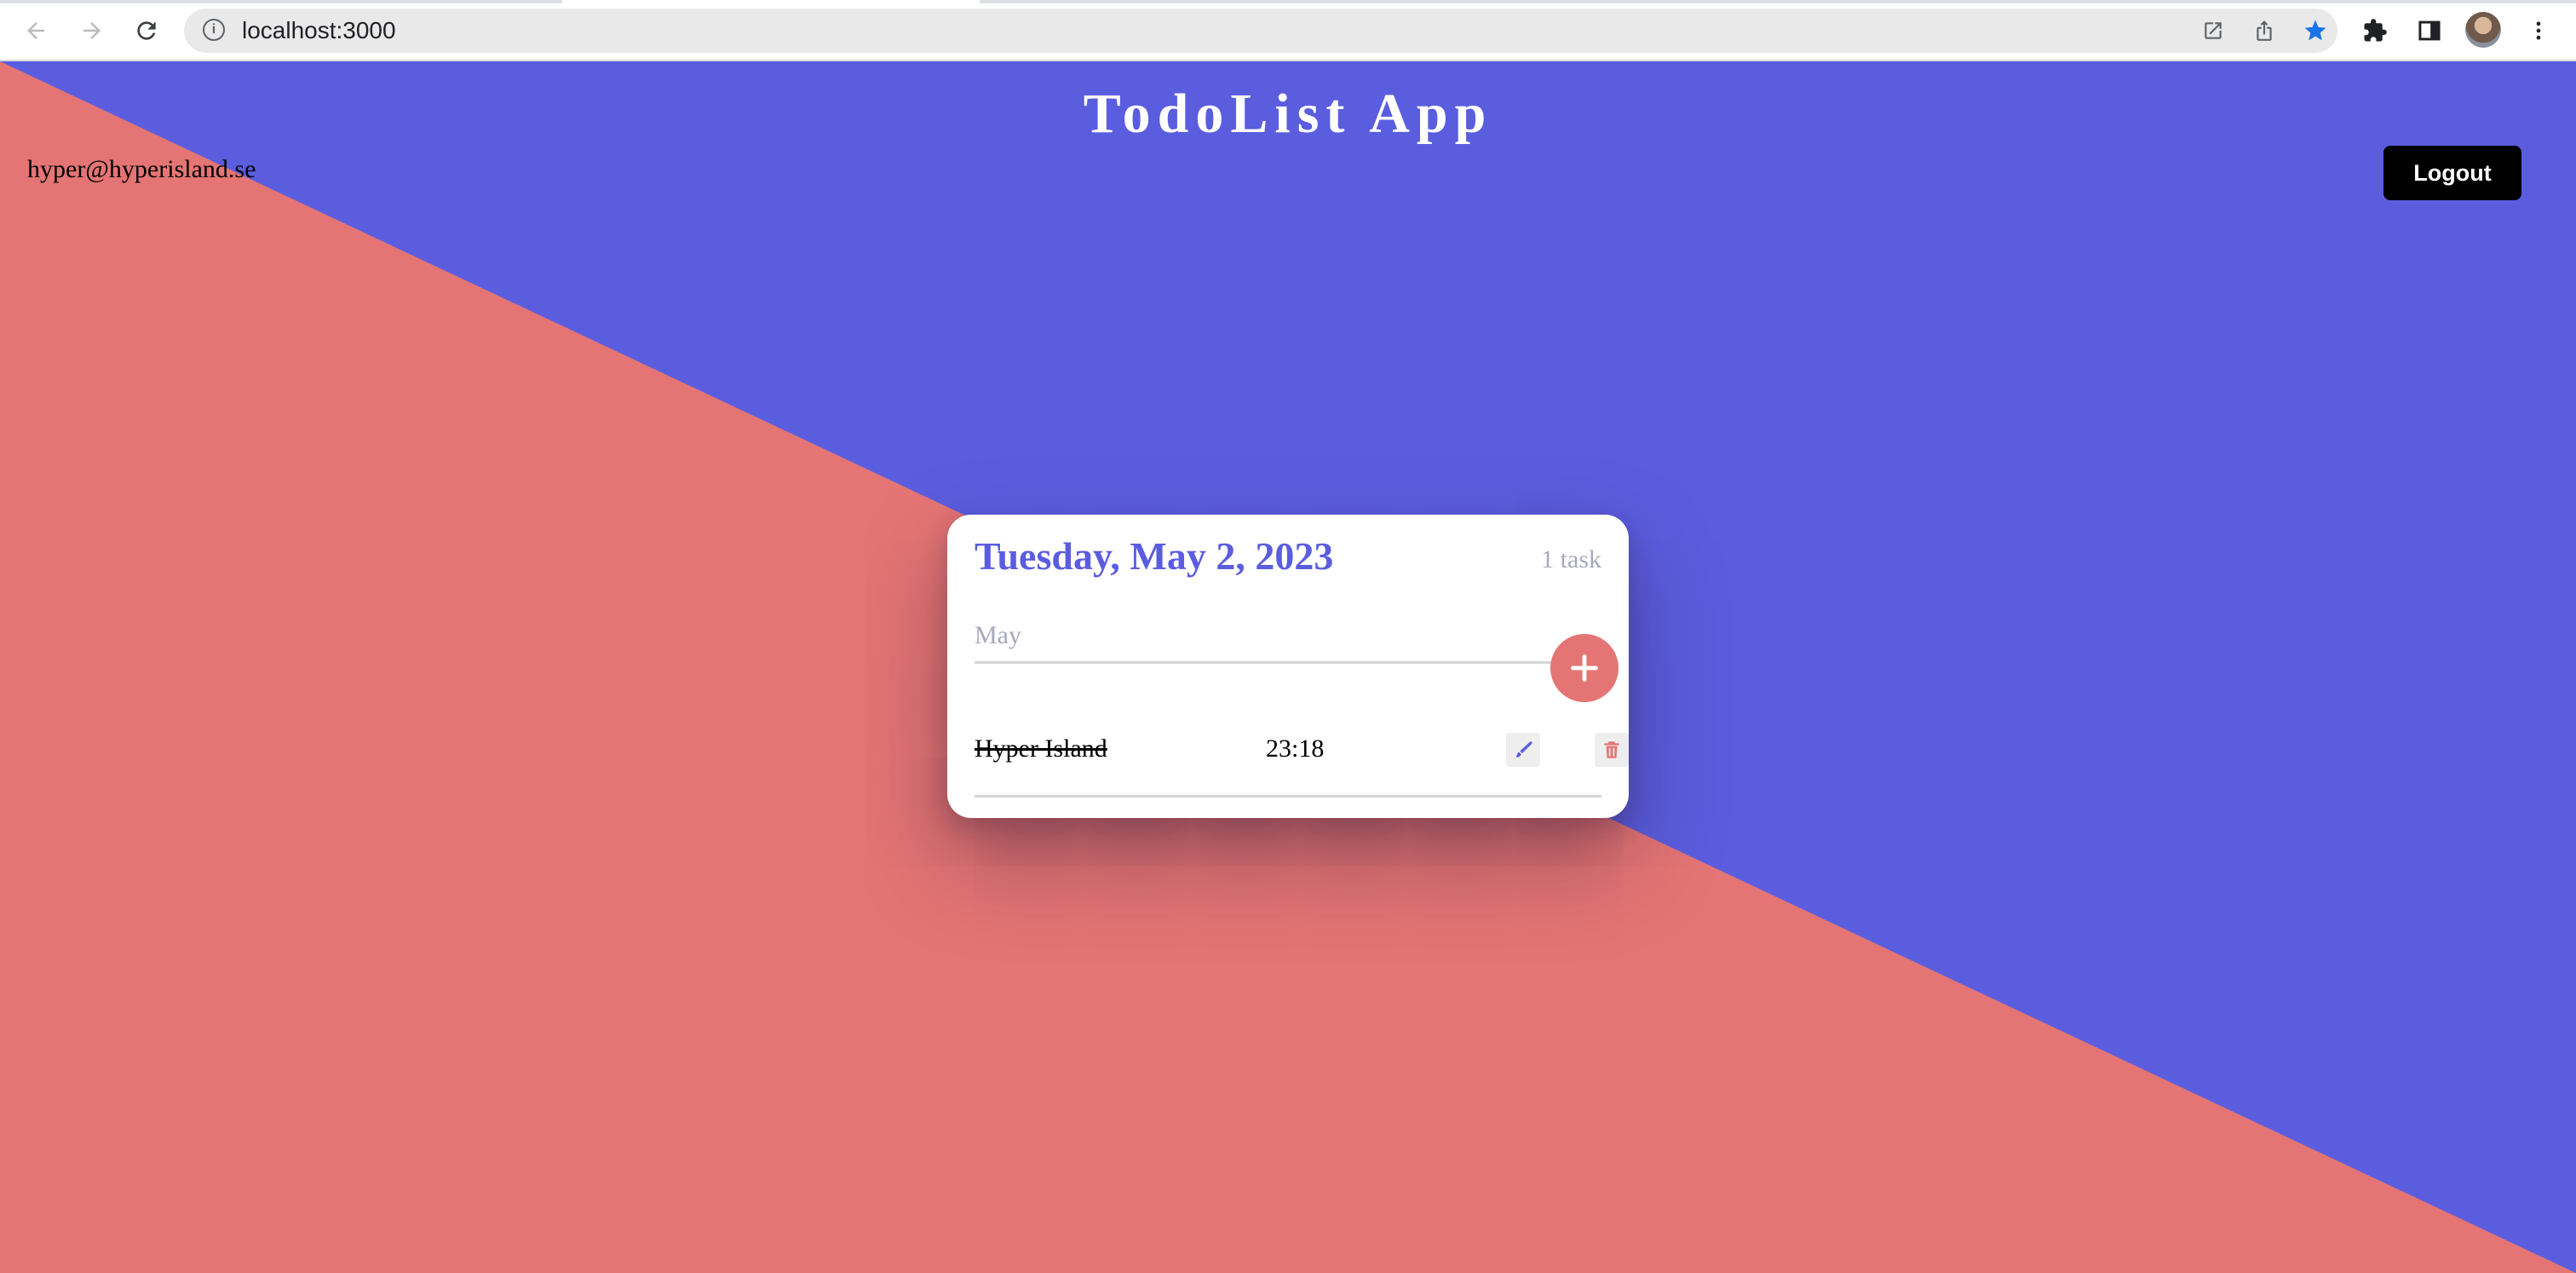 This screenshot has width=2576, height=1273. What do you see at coordinates (214, 30) in the screenshot?
I see `site-info-icon: i` at bounding box center [214, 30].